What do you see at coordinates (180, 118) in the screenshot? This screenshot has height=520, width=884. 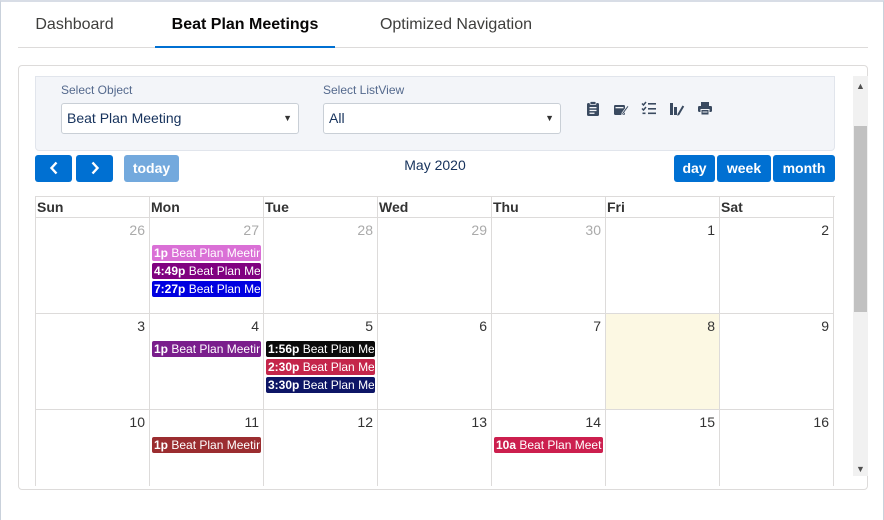 I see `select-object-dropdown: Beat Plan Meeting ▼` at bounding box center [180, 118].